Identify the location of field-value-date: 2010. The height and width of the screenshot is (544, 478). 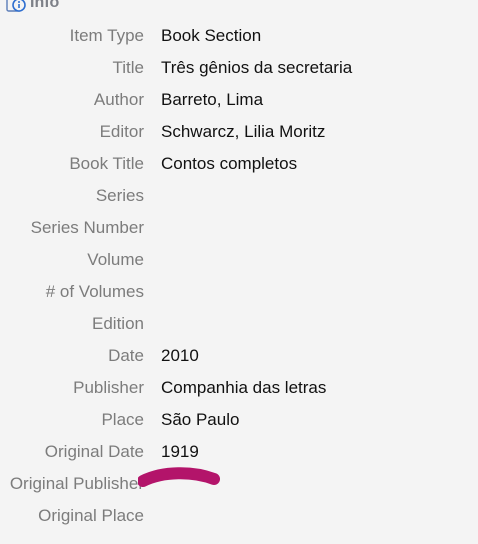
(180, 356).